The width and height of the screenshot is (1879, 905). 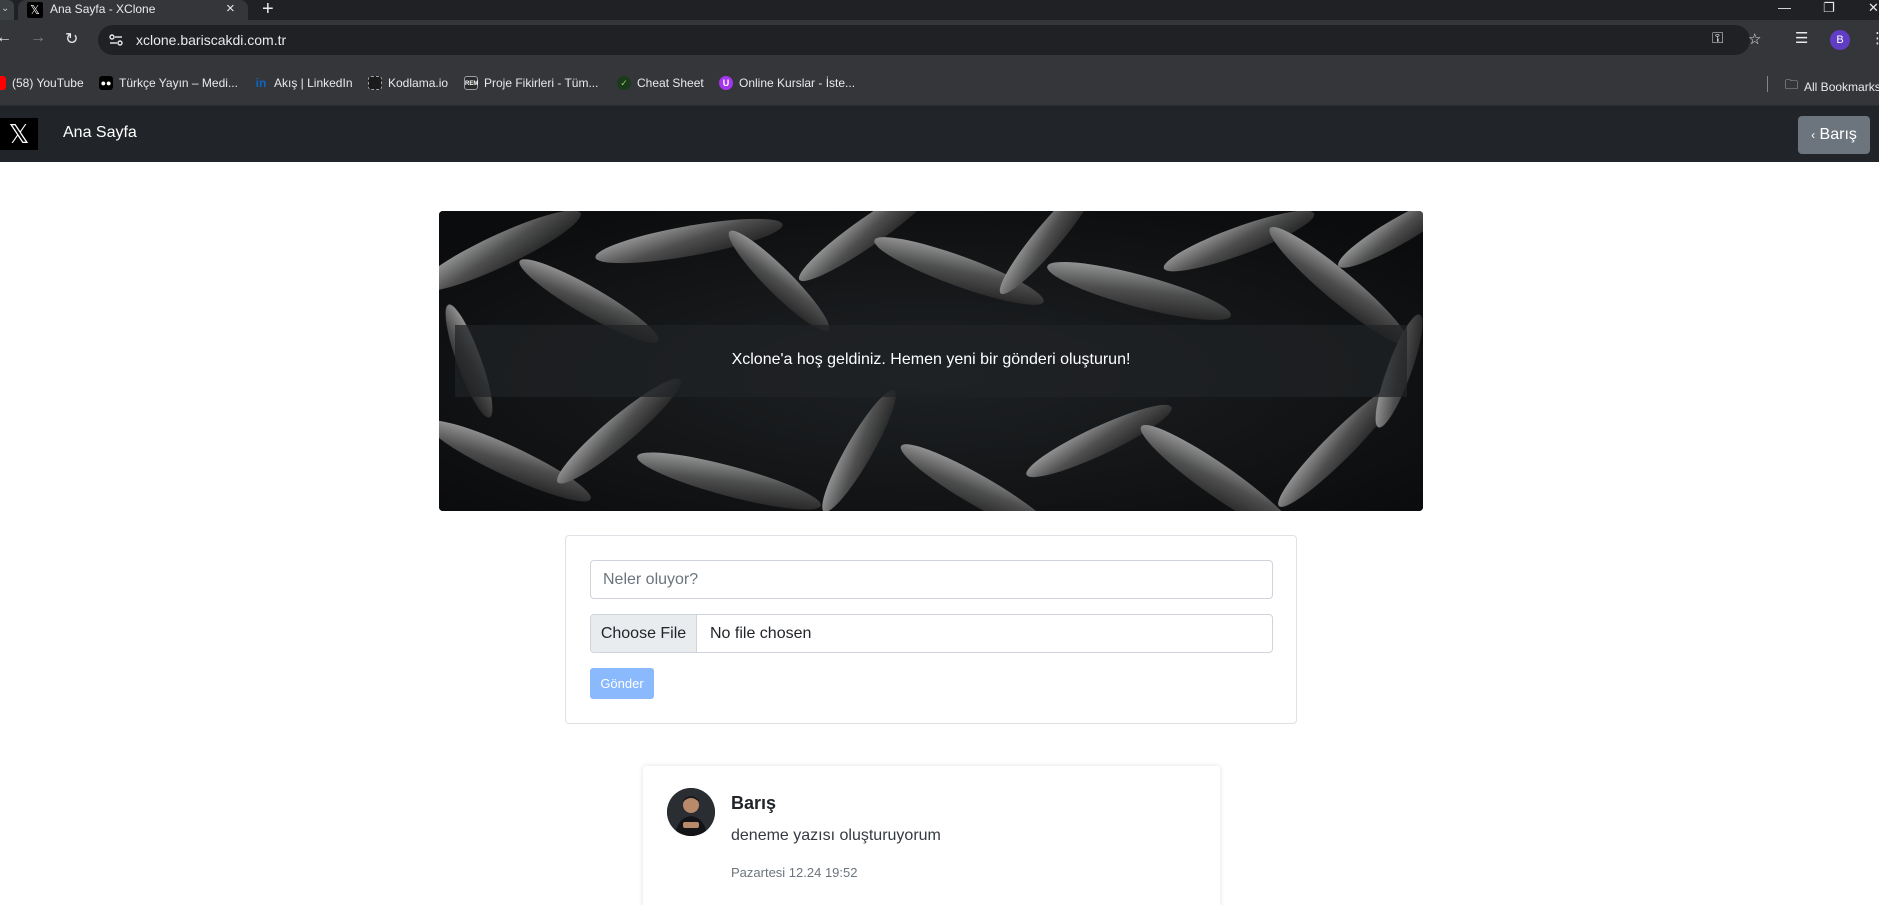 What do you see at coordinates (48, 83) in the screenshot?
I see `bookmark-label: (58) YouTube` at bounding box center [48, 83].